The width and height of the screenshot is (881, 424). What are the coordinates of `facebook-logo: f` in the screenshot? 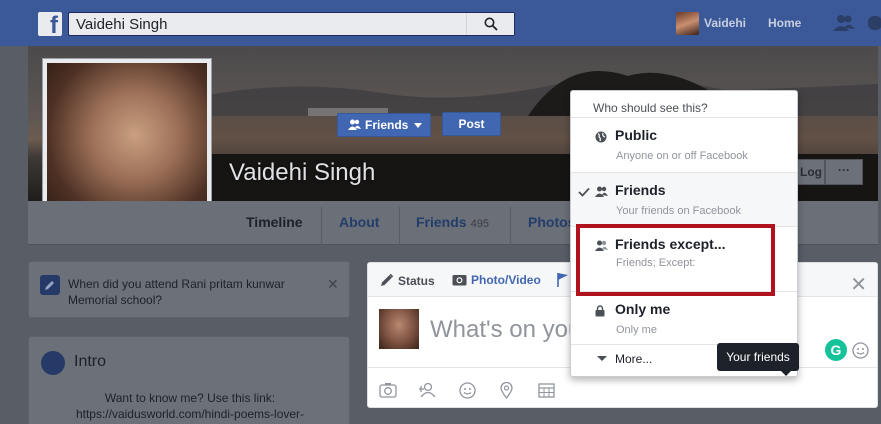 It's located at (50, 24).